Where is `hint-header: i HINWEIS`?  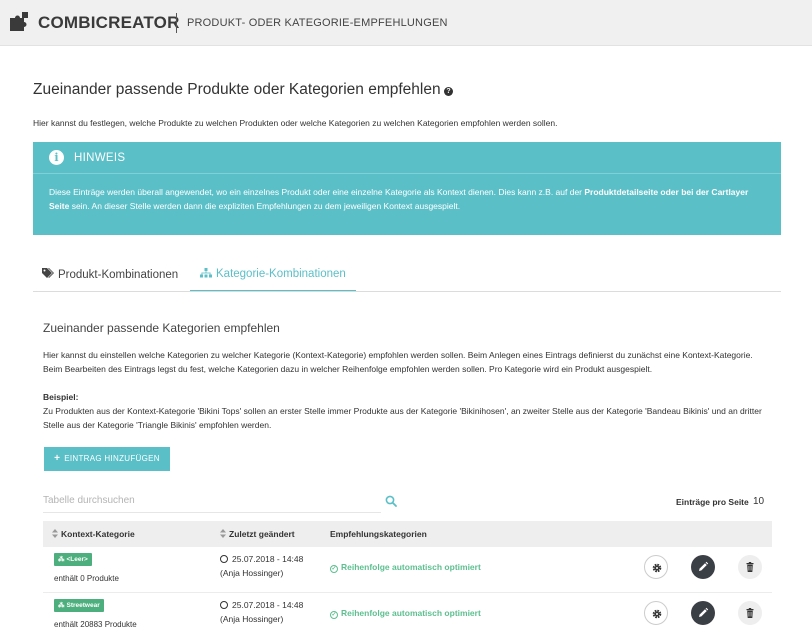
hint-header: i HINWEIS is located at coordinates (407, 158).